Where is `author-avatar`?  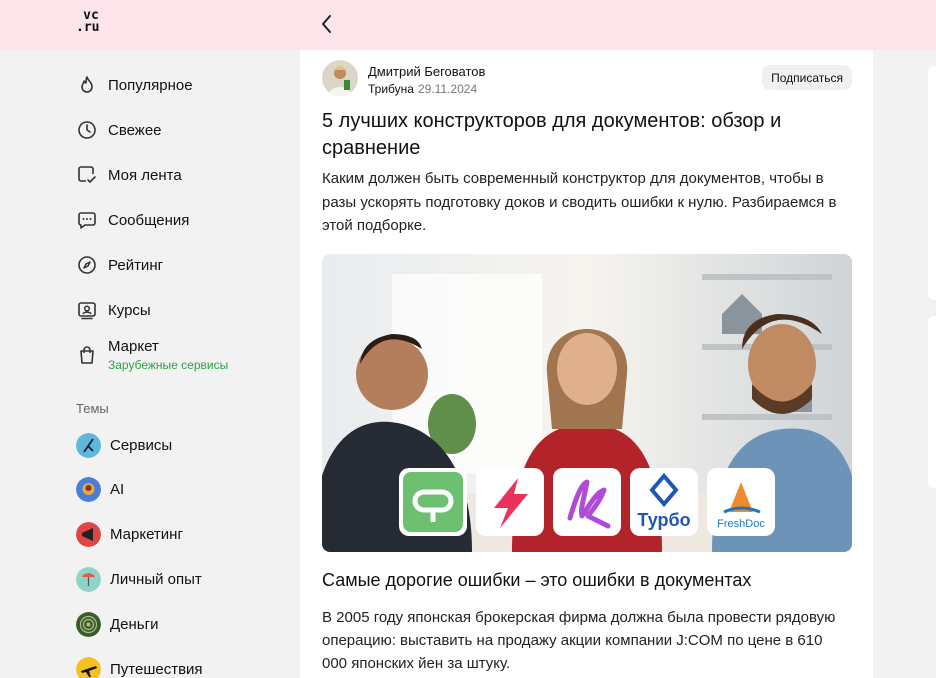
author-avatar is located at coordinates (340, 78).